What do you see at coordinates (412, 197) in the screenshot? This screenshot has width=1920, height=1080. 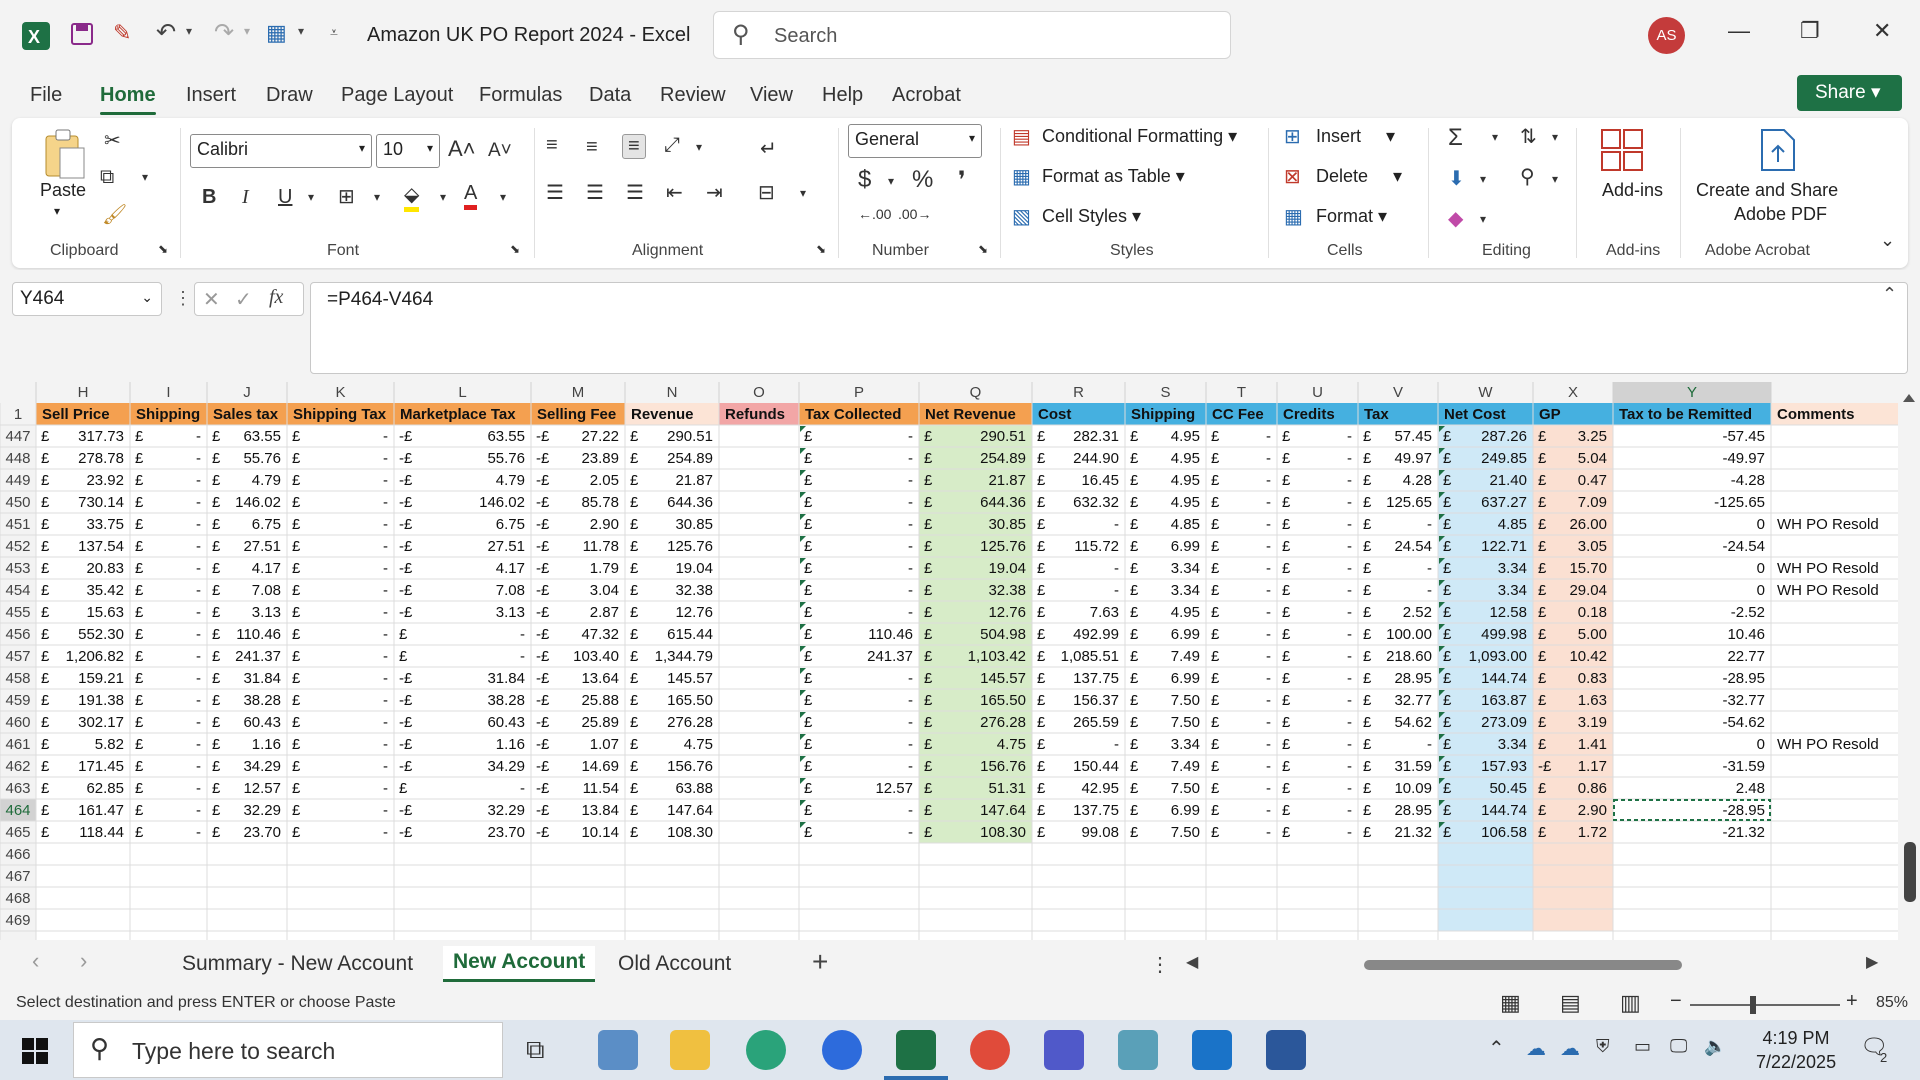 I see `fill-color-icon: ⬙` at bounding box center [412, 197].